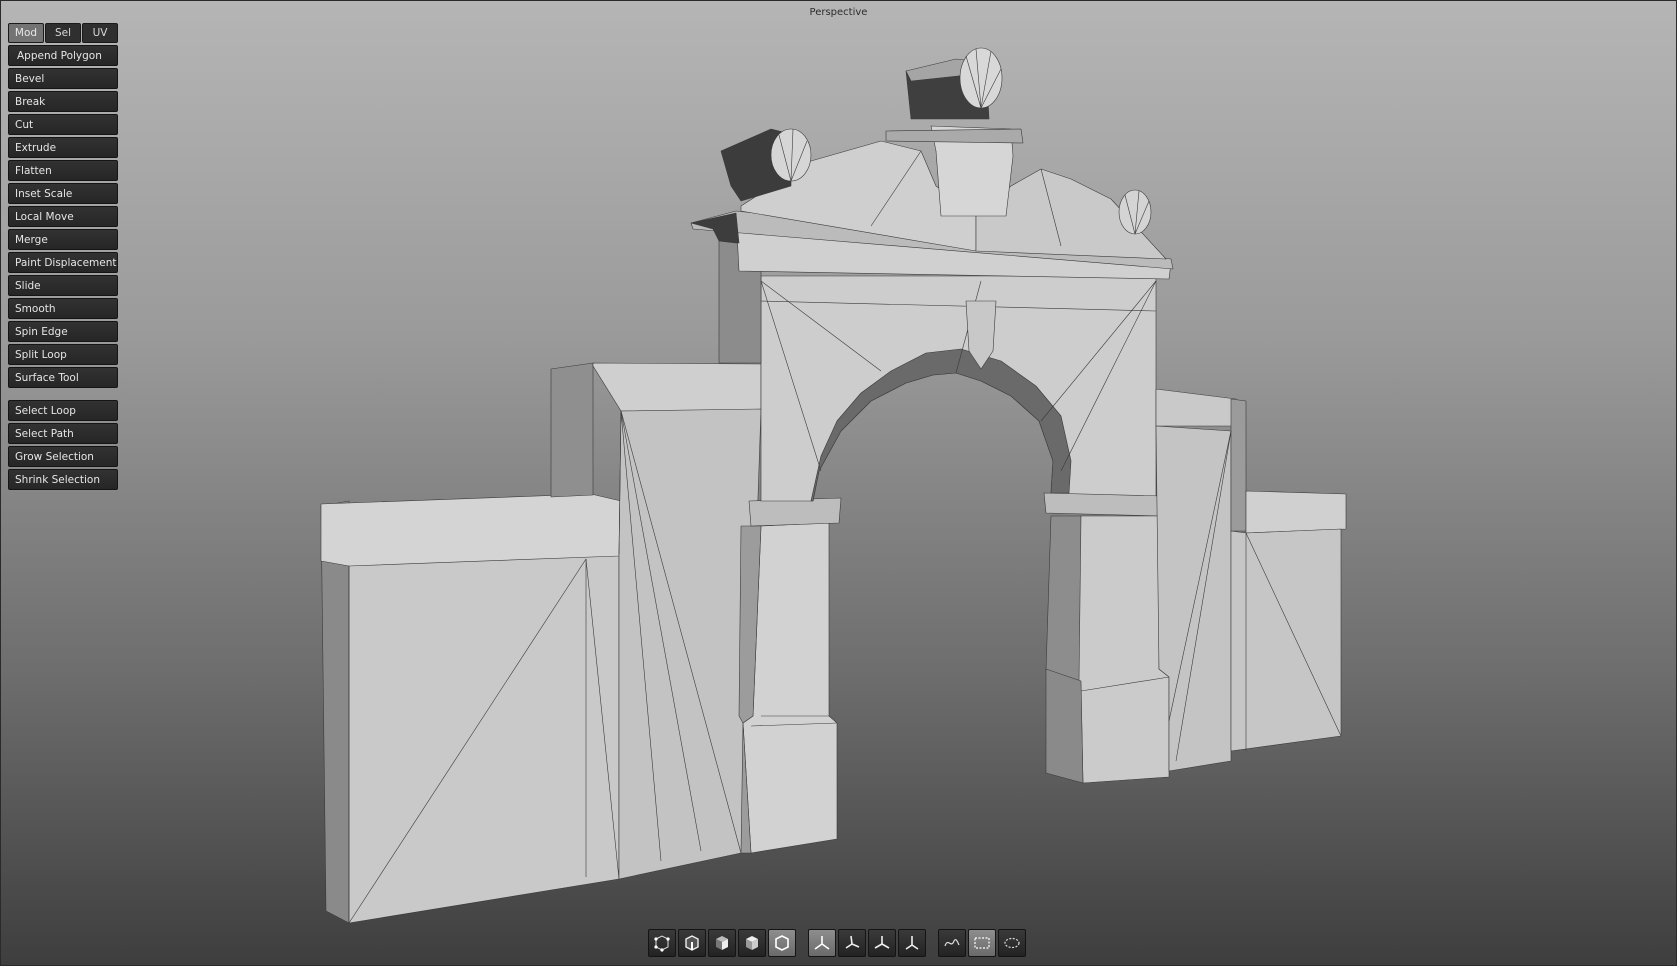 The image size is (1677, 966). I want to click on screen-axis-button, so click(882, 943).